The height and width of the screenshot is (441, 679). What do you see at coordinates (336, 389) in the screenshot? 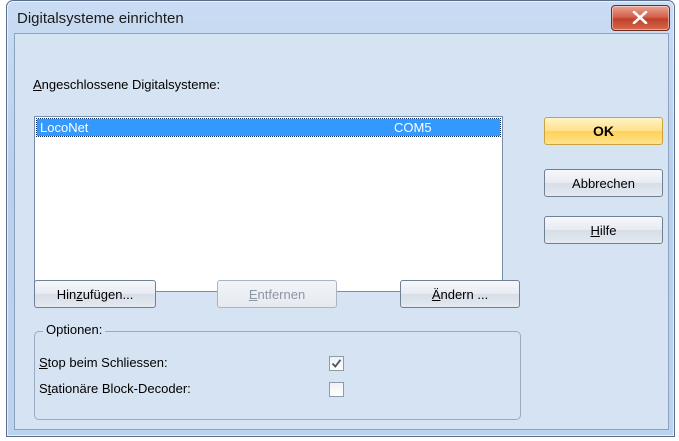
I see `stationary-decoder-checkbox` at bounding box center [336, 389].